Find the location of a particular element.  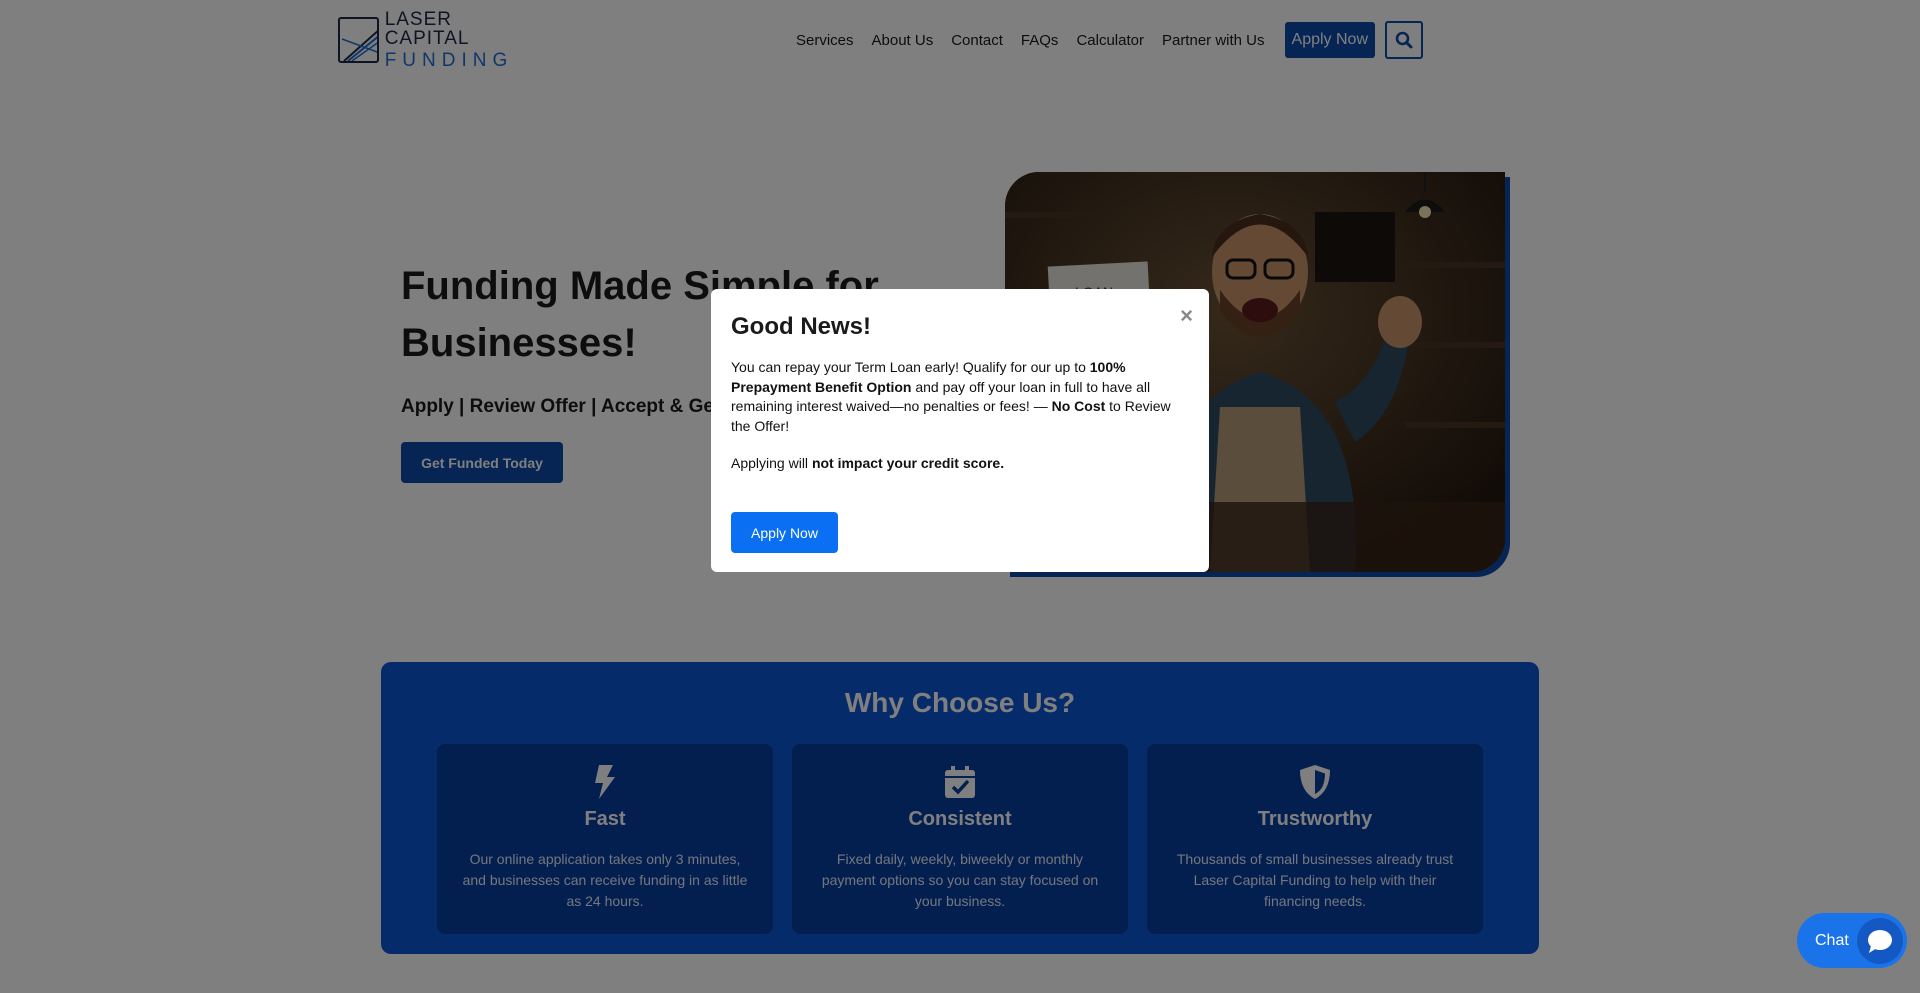

modal-apply-now-button: Apply Now is located at coordinates (784, 532).